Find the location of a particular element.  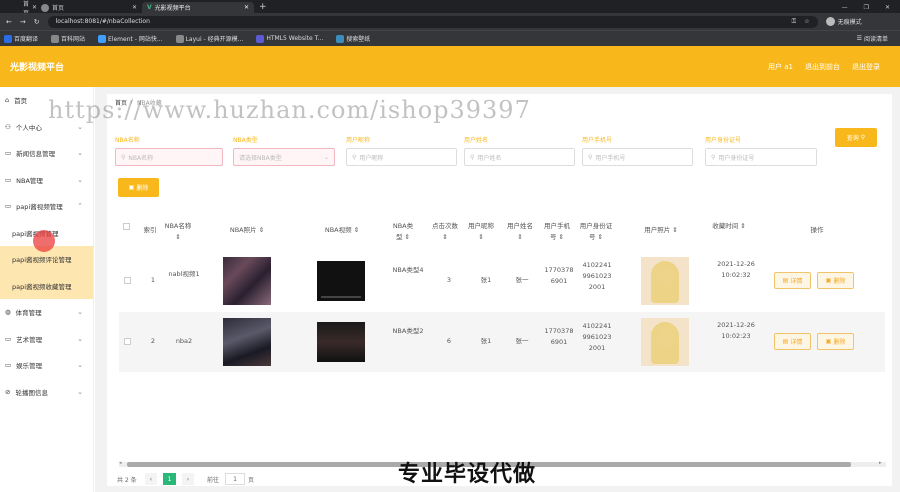

table-cell: 17703786901 is located at coordinates (559, 275).